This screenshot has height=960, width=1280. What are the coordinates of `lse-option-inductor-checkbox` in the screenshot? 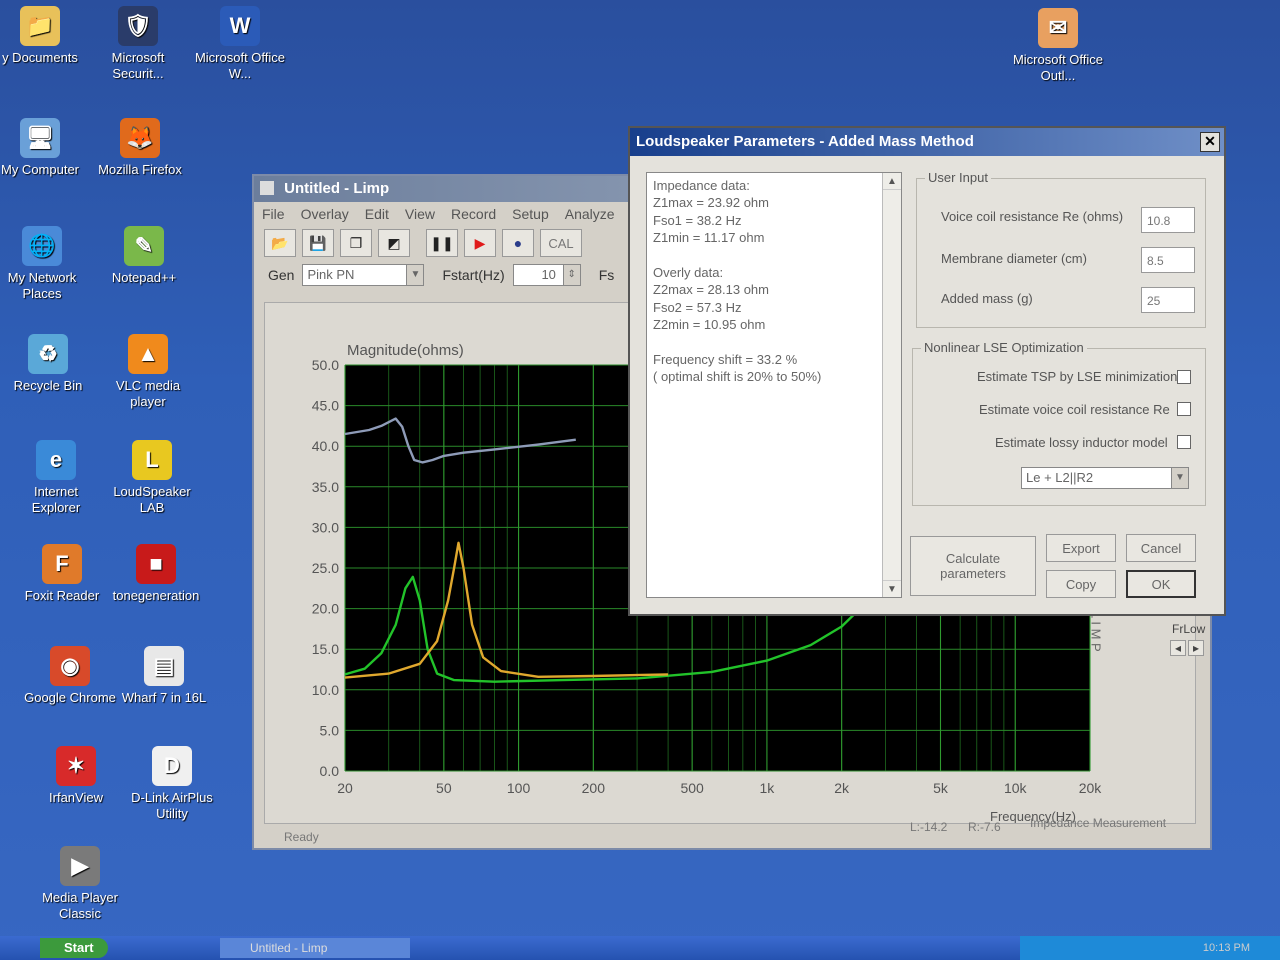 It's located at (1184, 442).